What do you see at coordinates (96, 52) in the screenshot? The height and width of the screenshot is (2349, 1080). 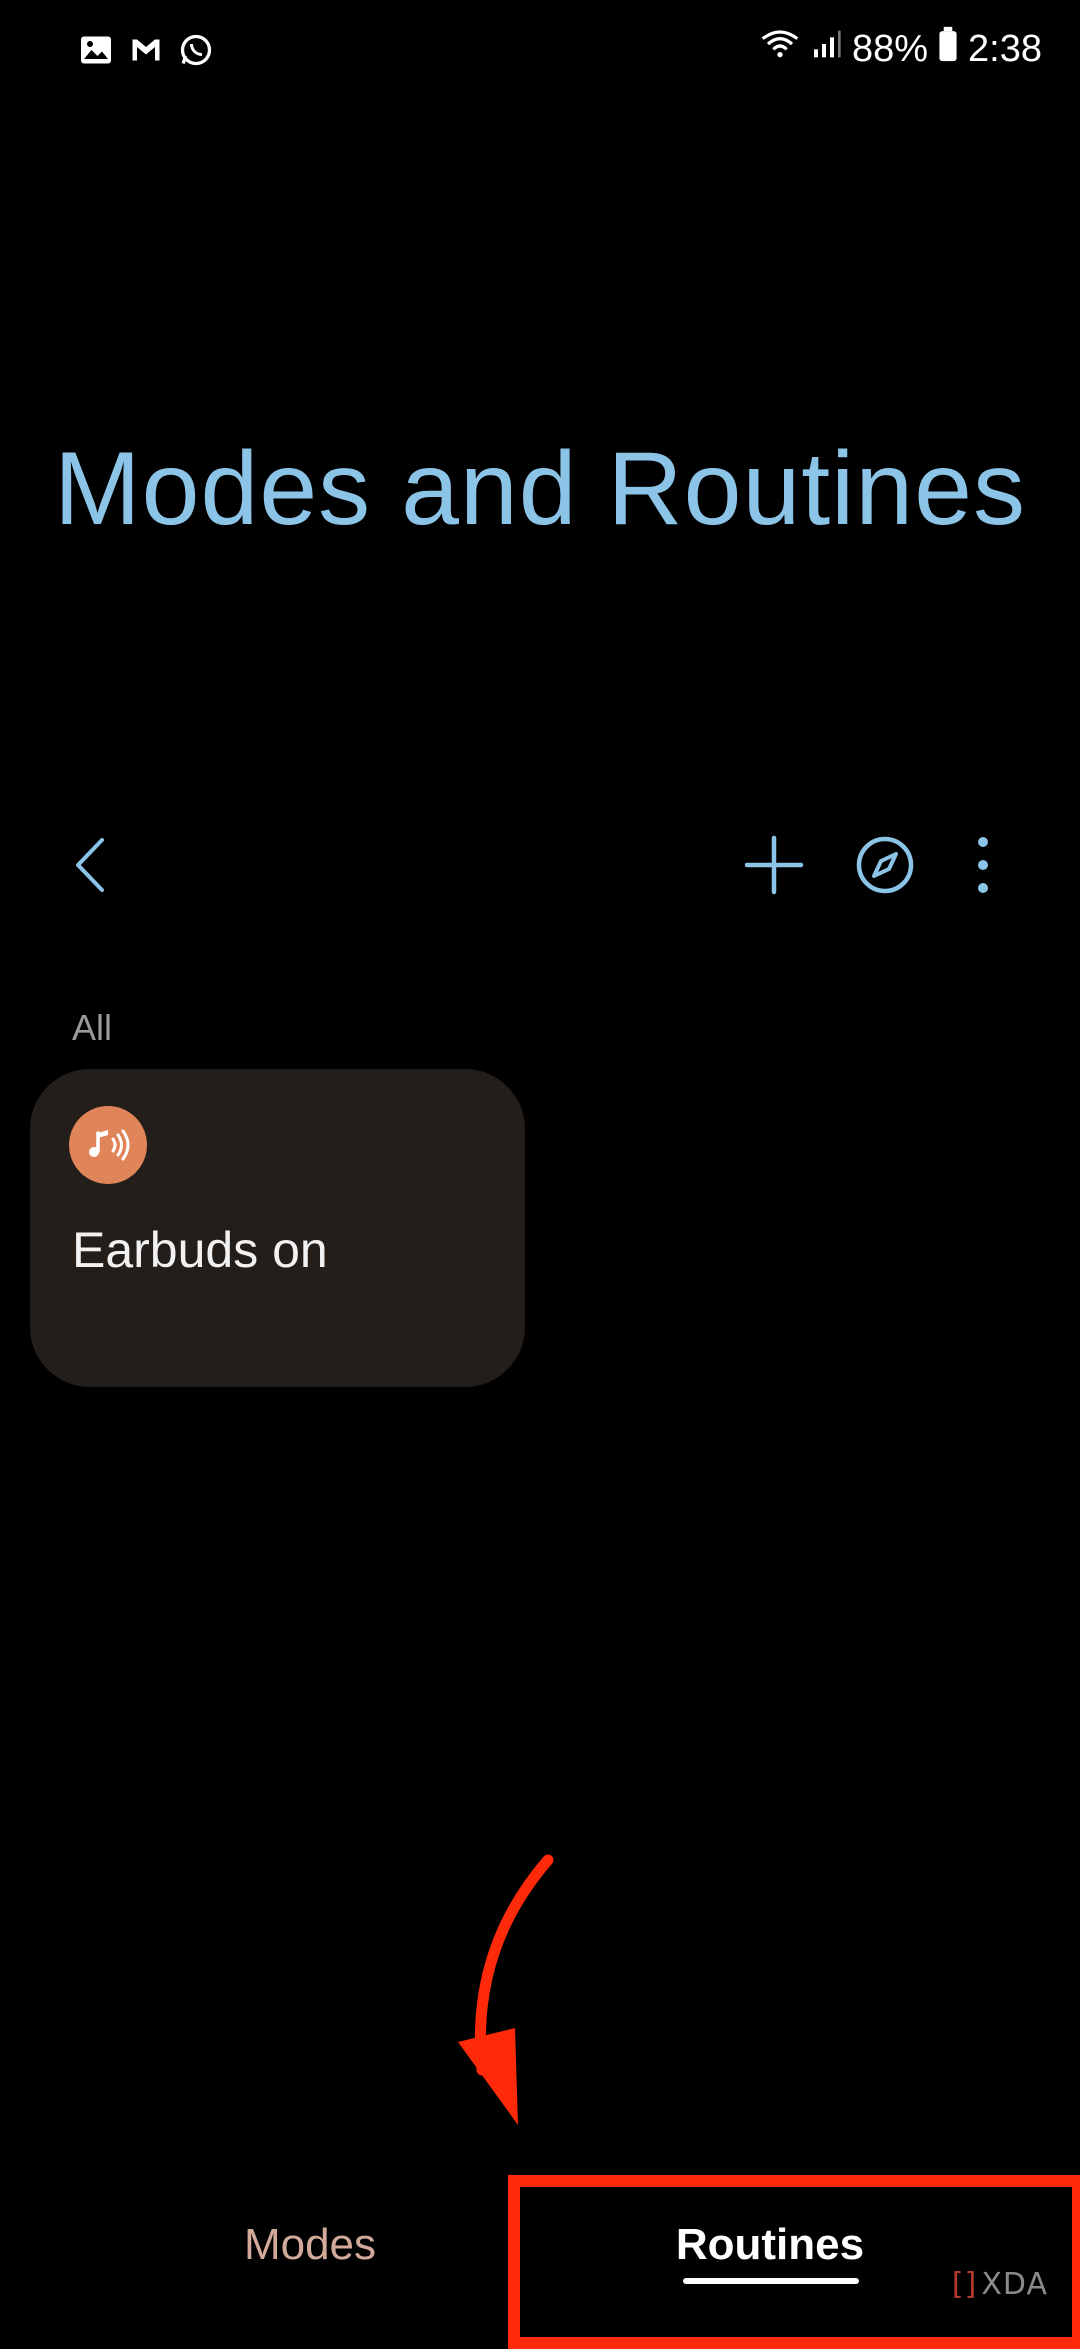 I see `gallery-icon` at bounding box center [96, 52].